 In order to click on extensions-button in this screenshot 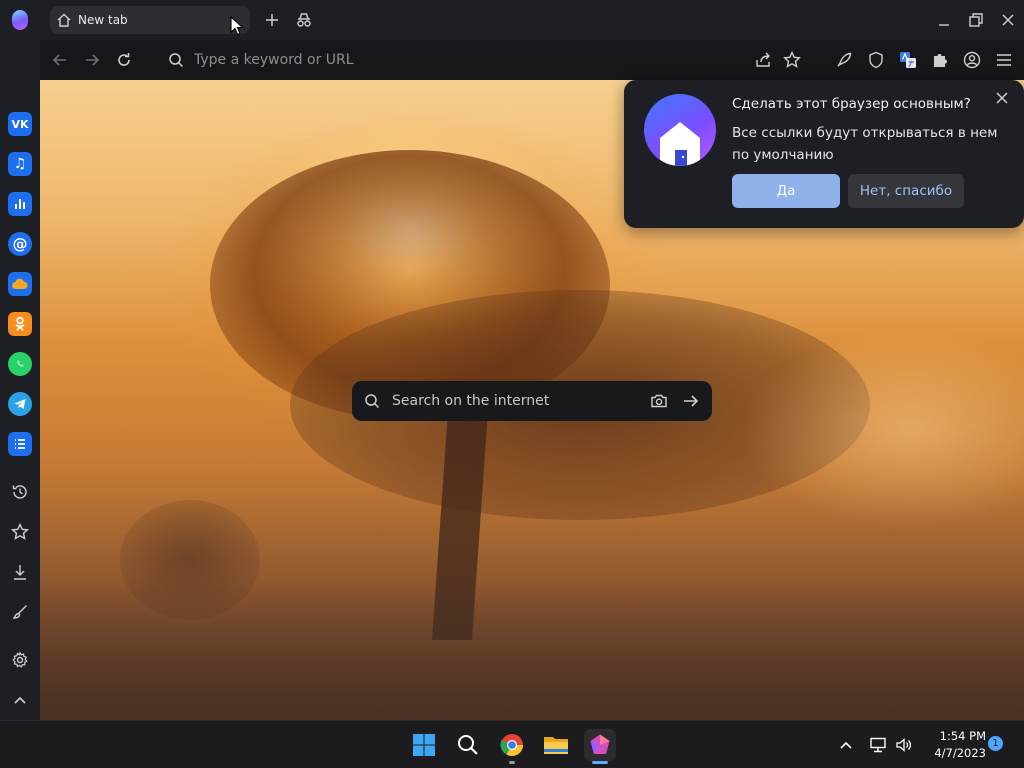, I will do `click(940, 60)`.